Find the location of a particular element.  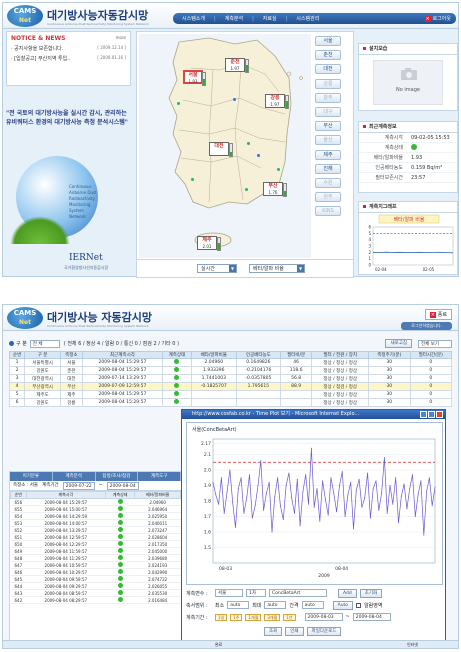

station-seoul: 서울 1.93 is located at coordinates (194, 78).